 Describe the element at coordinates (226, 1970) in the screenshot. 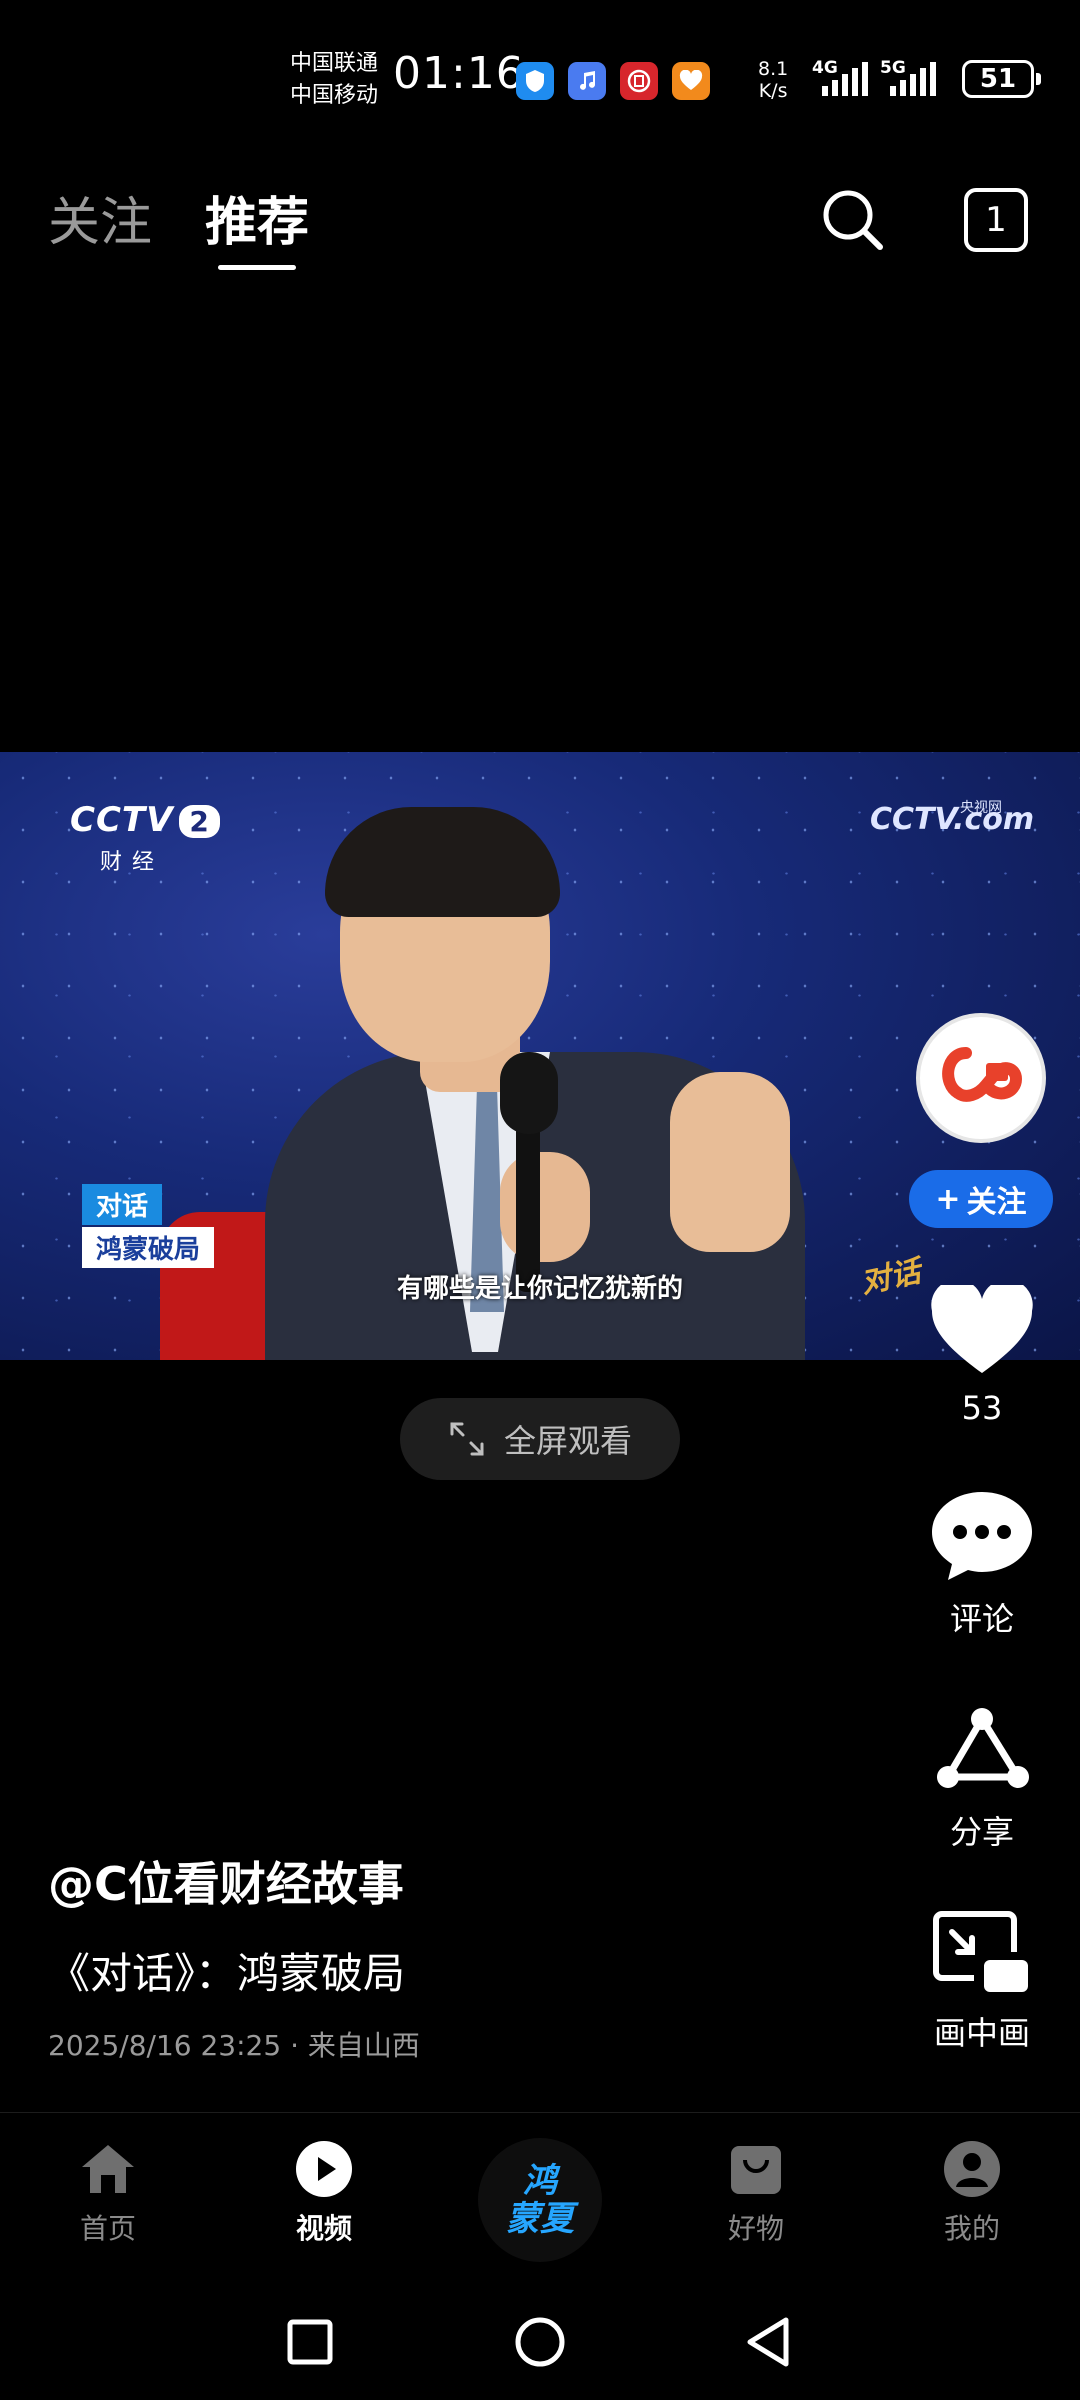

I see `video-title: 《对话》：鸿蒙破局` at that location.